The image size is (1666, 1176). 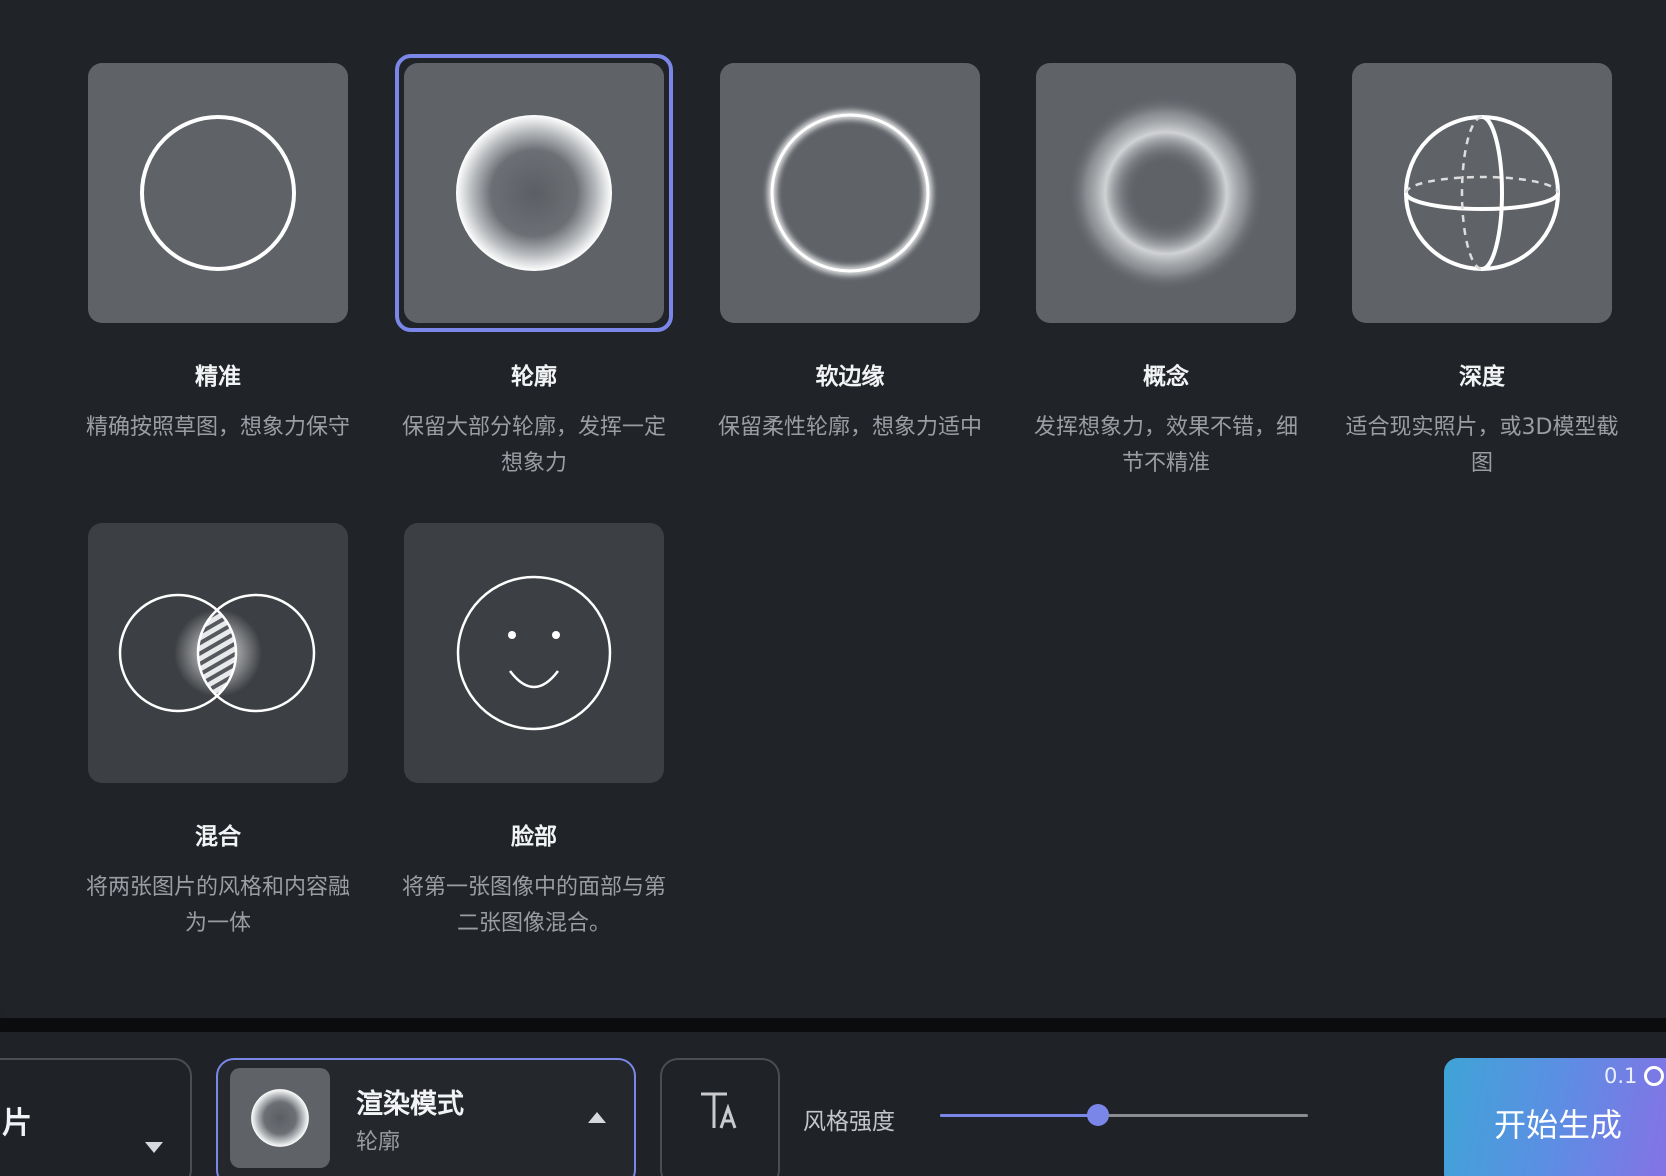 I want to click on thin-circle-icon, so click(x=218, y=193).